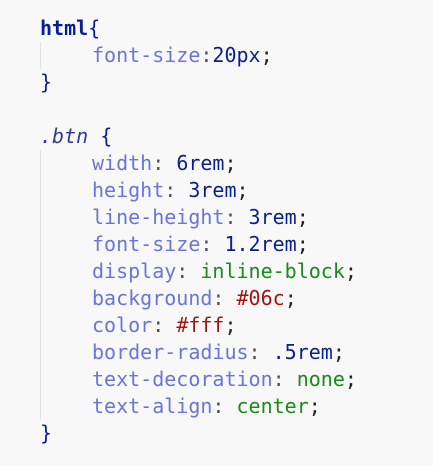 This screenshot has height=466, width=433. I want to click on css-declaration: background: #06c;, so click(236, 298).